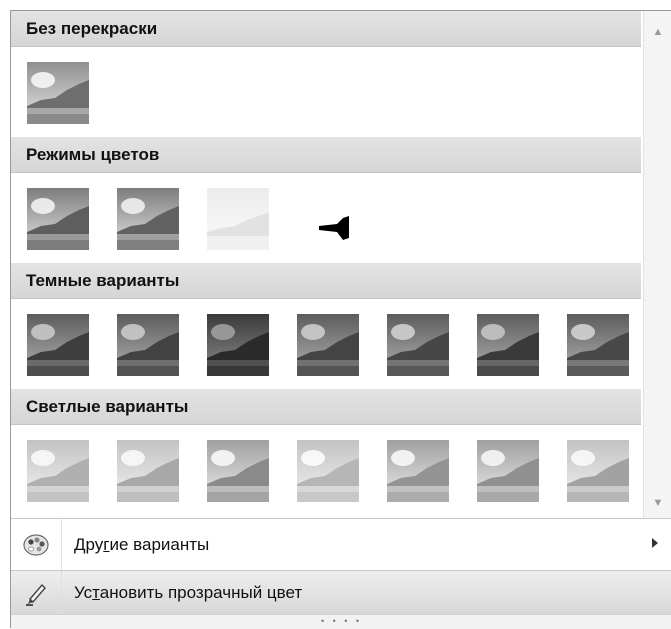  Describe the element at coordinates (658, 32) in the screenshot. I see `scroll-up-arrow-icon: ▲` at that location.